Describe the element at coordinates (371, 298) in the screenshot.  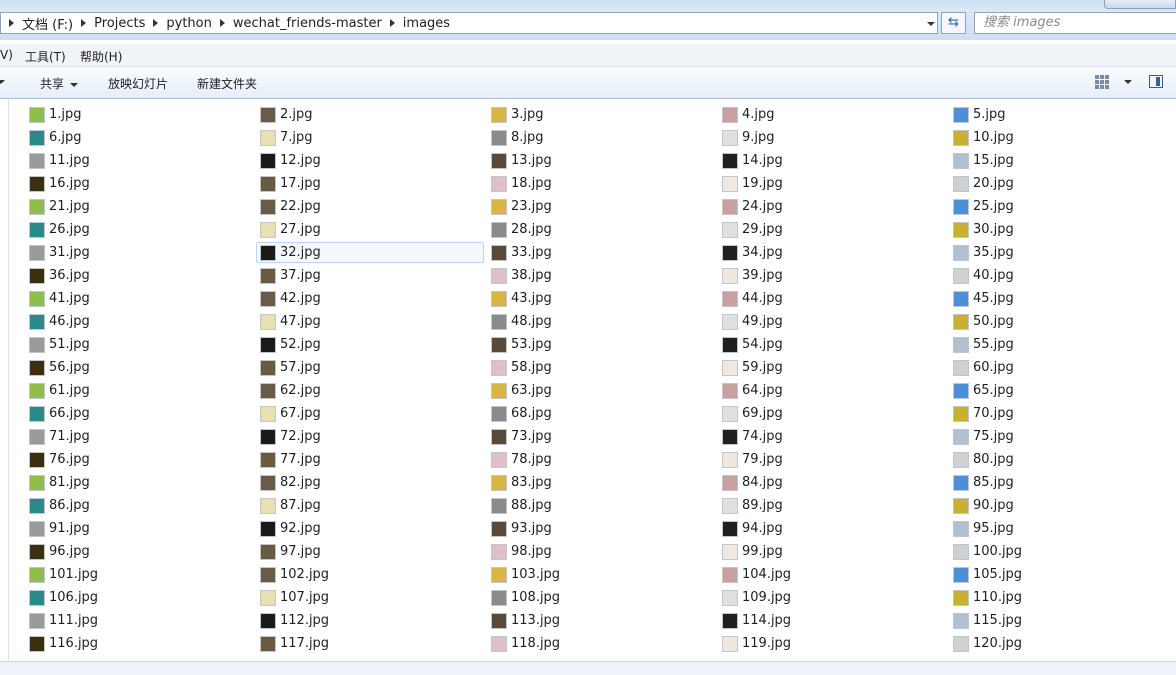
I see `file-item: 42.jpg` at that location.